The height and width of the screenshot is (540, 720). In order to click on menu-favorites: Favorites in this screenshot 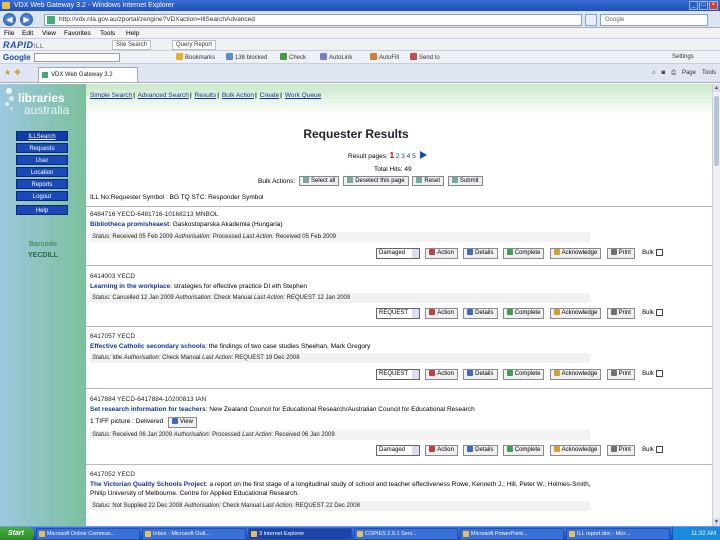, I will do `click(77, 33)`.